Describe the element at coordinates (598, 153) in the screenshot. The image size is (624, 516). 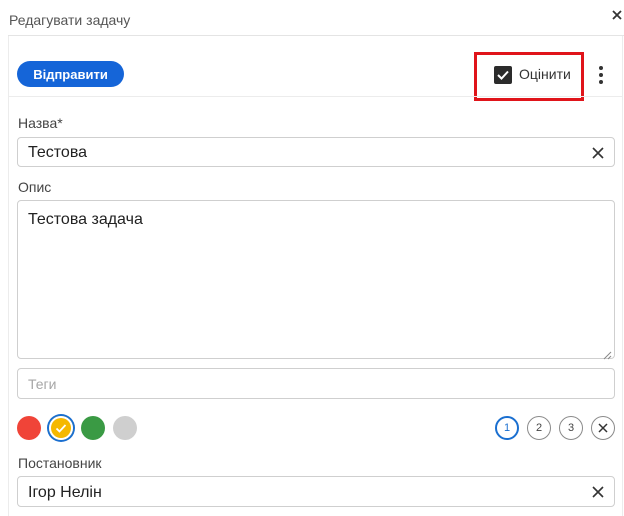
I see `clear-name-icon` at that location.